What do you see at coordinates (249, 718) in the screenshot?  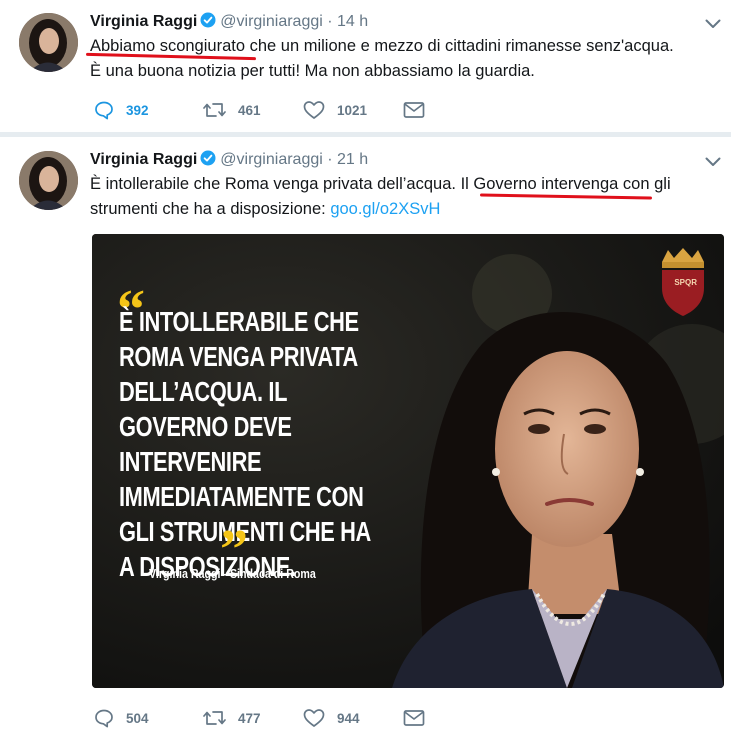 I see `retweet-count: 477` at bounding box center [249, 718].